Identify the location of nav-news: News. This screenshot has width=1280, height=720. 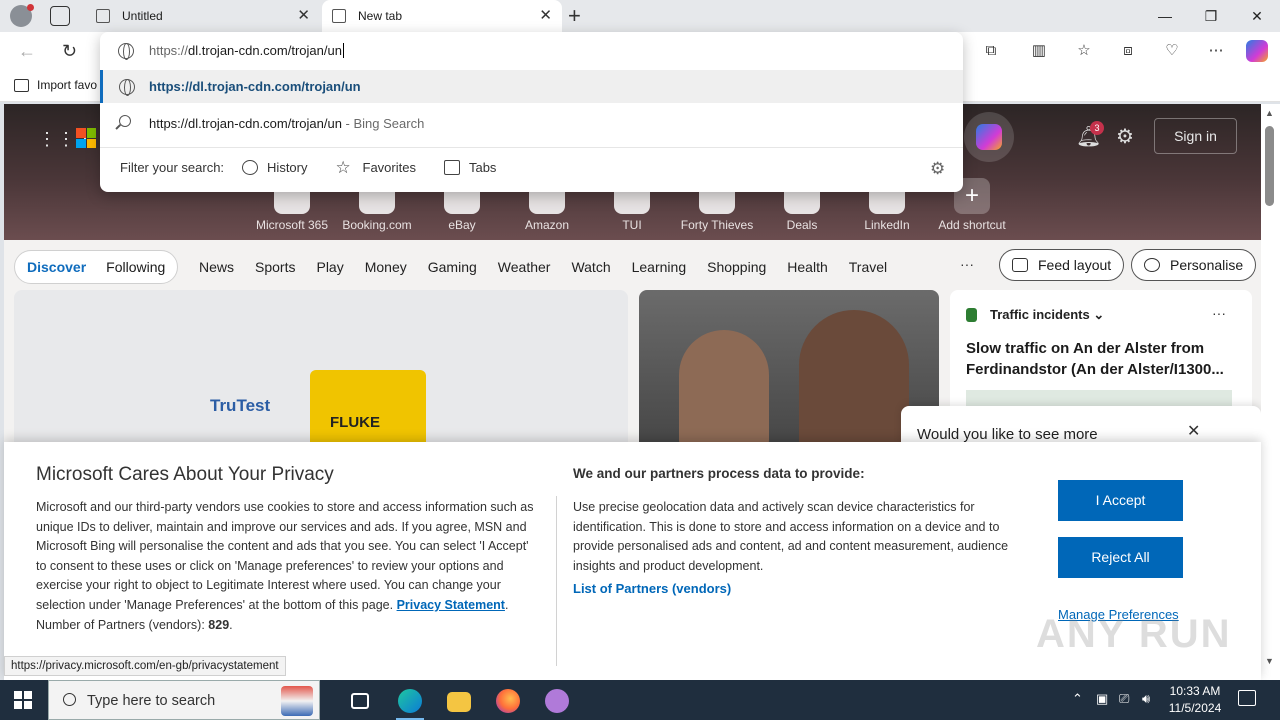
(216, 267).